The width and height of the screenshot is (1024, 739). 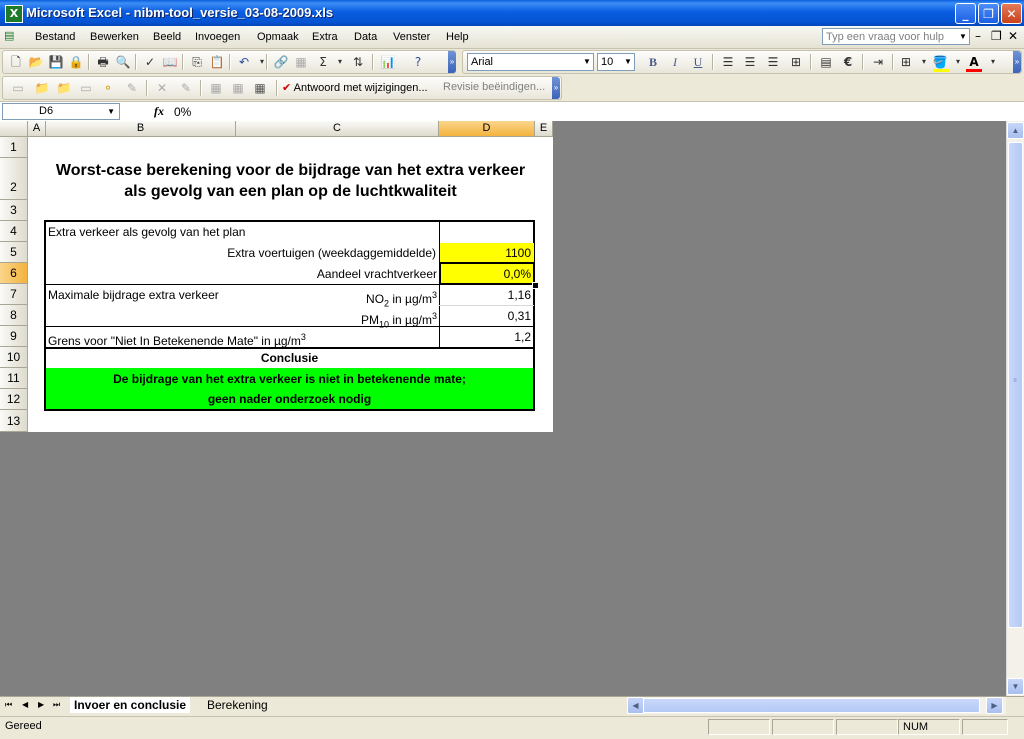 What do you see at coordinates (485, 295) in the screenshot?
I see `no2-value: 1,16` at bounding box center [485, 295].